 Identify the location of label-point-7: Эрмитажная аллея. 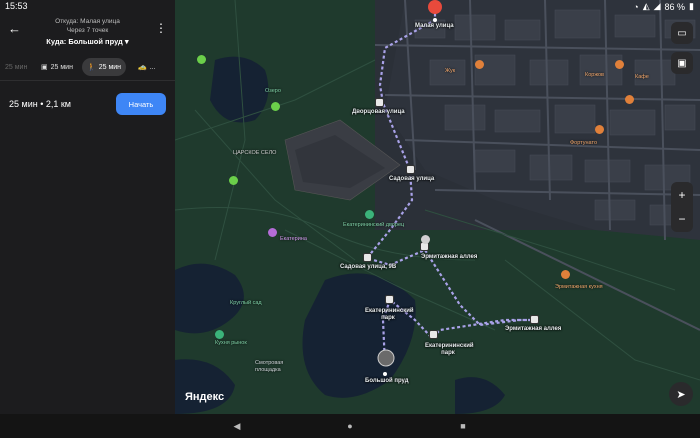
(533, 329).